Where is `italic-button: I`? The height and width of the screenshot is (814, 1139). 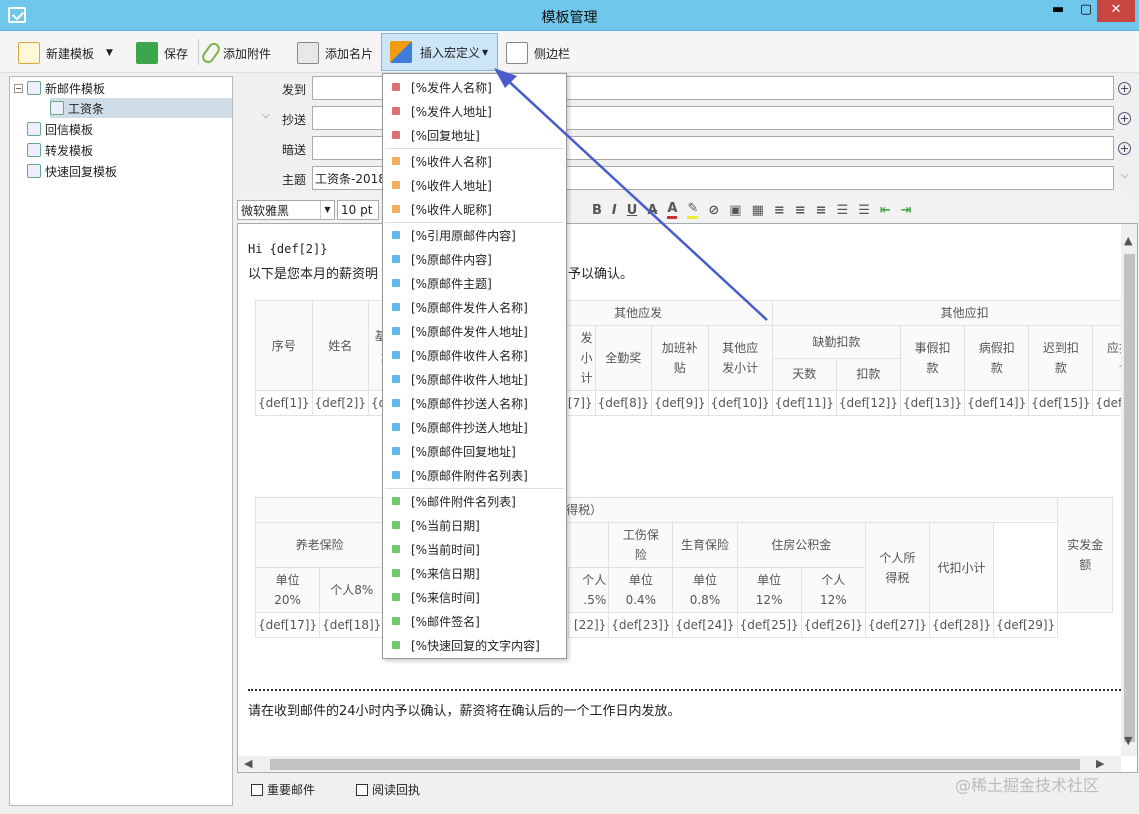 italic-button: I is located at coordinates (614, 210).